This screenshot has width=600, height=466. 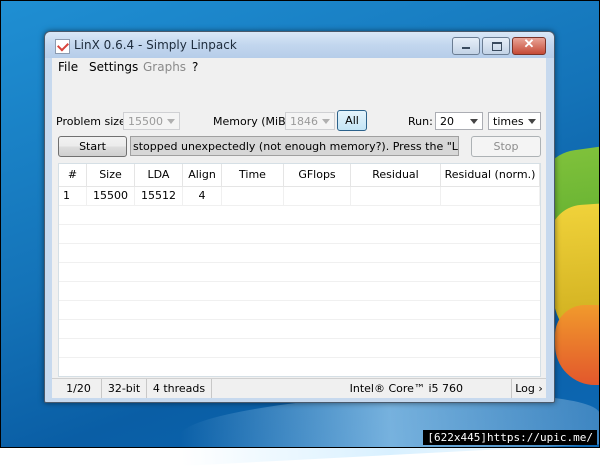 What do you see at coordinates (202, 175) in the screenshot?
I see `column-header-align: Align` at bounding box center [202, 175].